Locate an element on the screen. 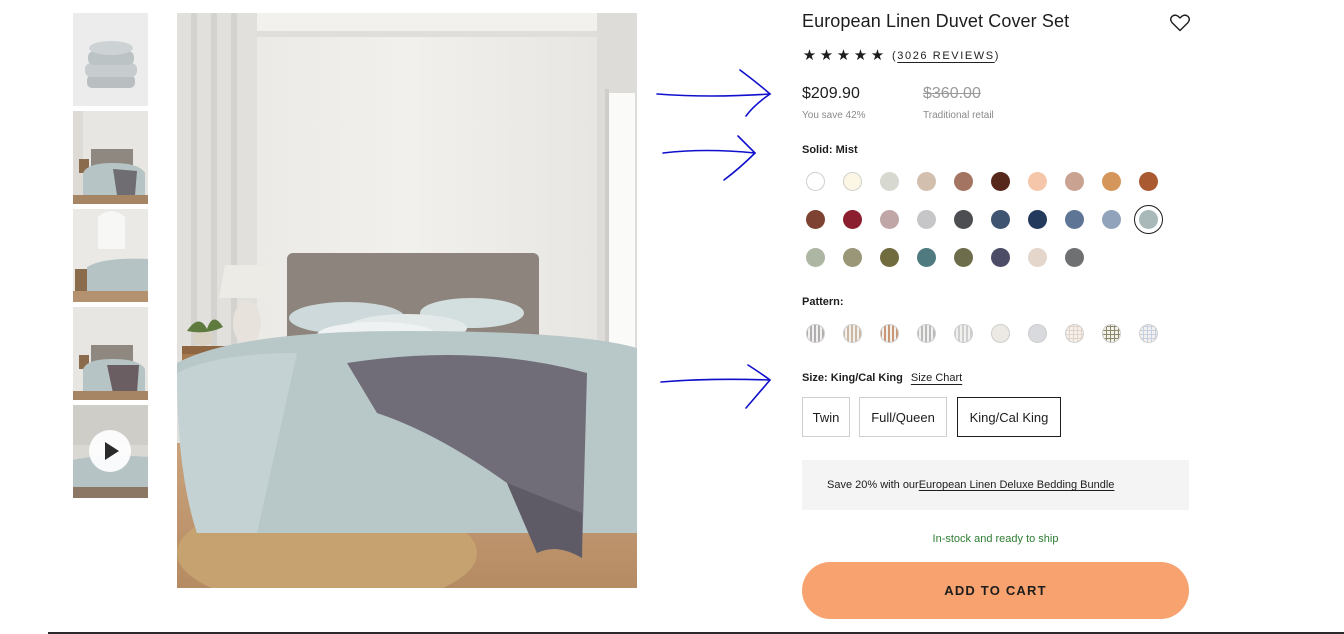 Image resolution: width=1344 pixels, height=634 pixels. pattern-swatch-grid-blush is located at coordinates (1074, 333).